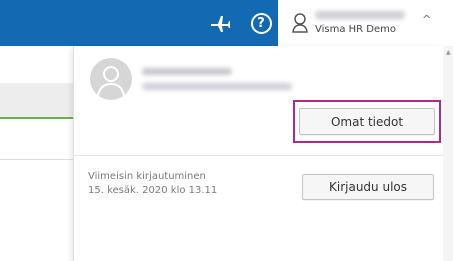 The width and height of the screenshot is (453, 261). I want to click on dropdown-divider, so click(259, 155).